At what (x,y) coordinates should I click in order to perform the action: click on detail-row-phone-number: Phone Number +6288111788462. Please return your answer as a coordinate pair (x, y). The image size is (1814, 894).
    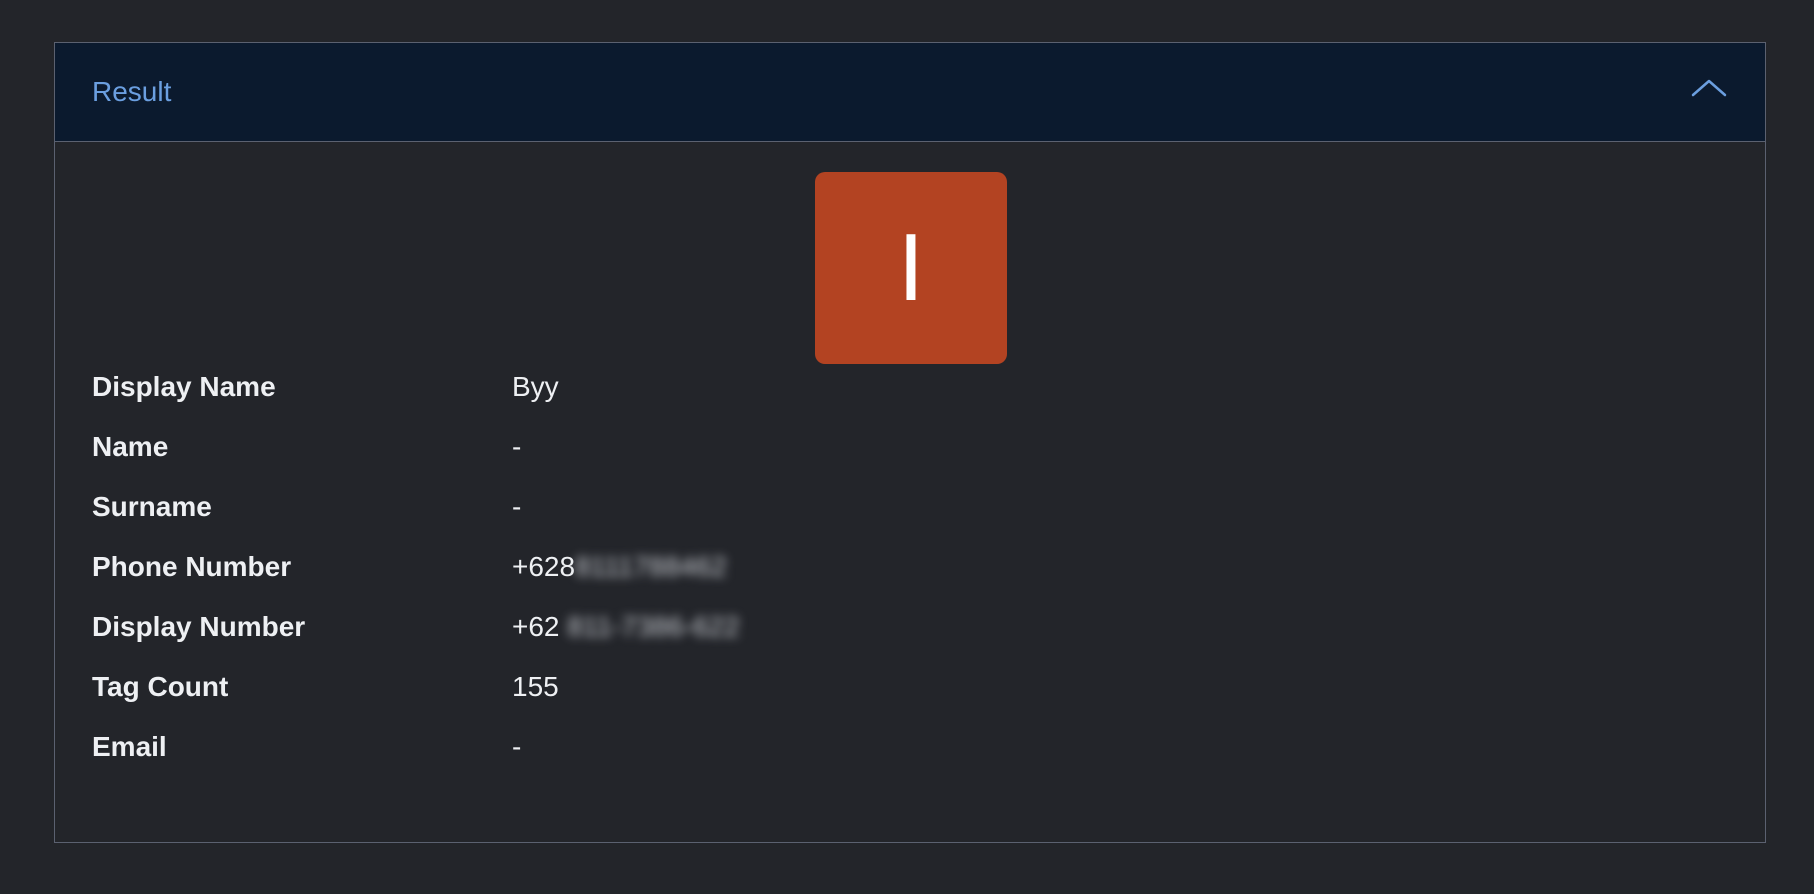
    Looking at the image, I should click on (542, 576).